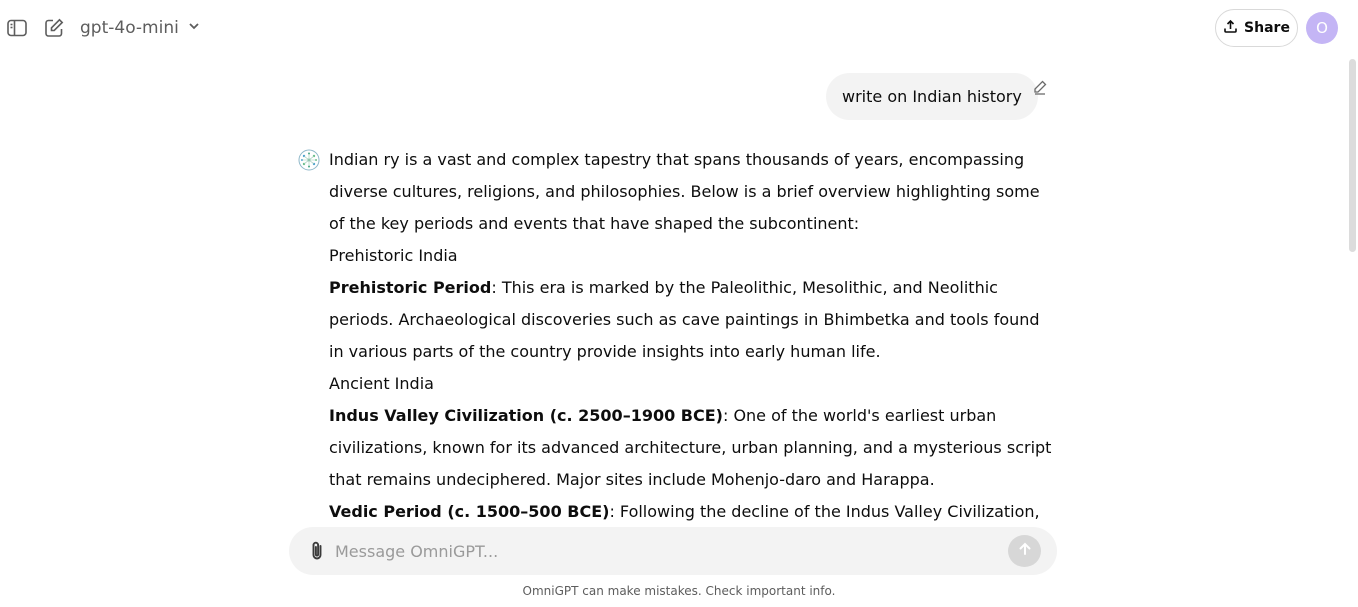  What do you see at coordinates (54, 28) in the screenshot?
I see `new-chat-icon` at bounding box center [54, 28].